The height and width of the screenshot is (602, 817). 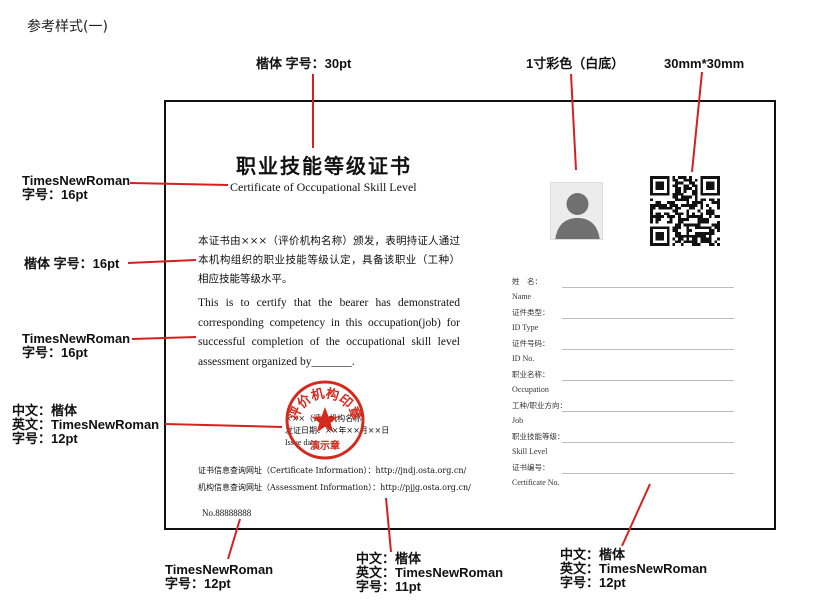 What do you see at coordinates (67, 27) in the screenshot?
I see `page-heading: 参考样式(一)` at bounding box center [67, 27].